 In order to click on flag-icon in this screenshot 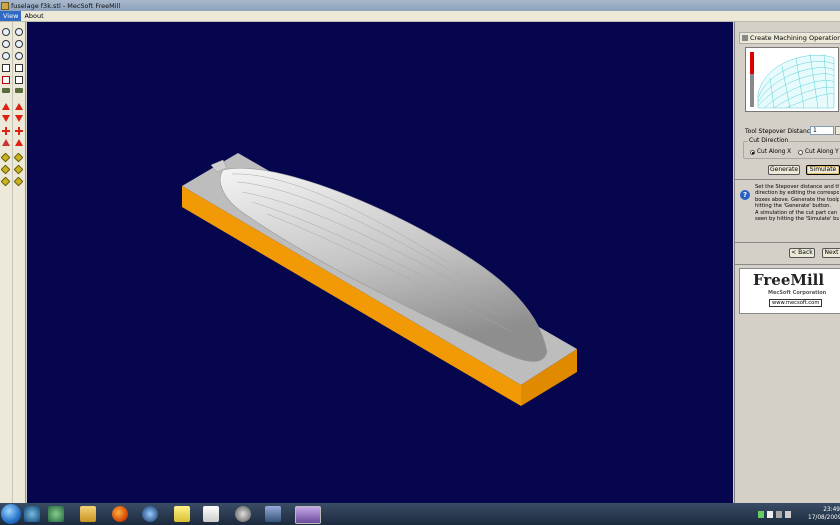, I will do `click(770, 514)`.